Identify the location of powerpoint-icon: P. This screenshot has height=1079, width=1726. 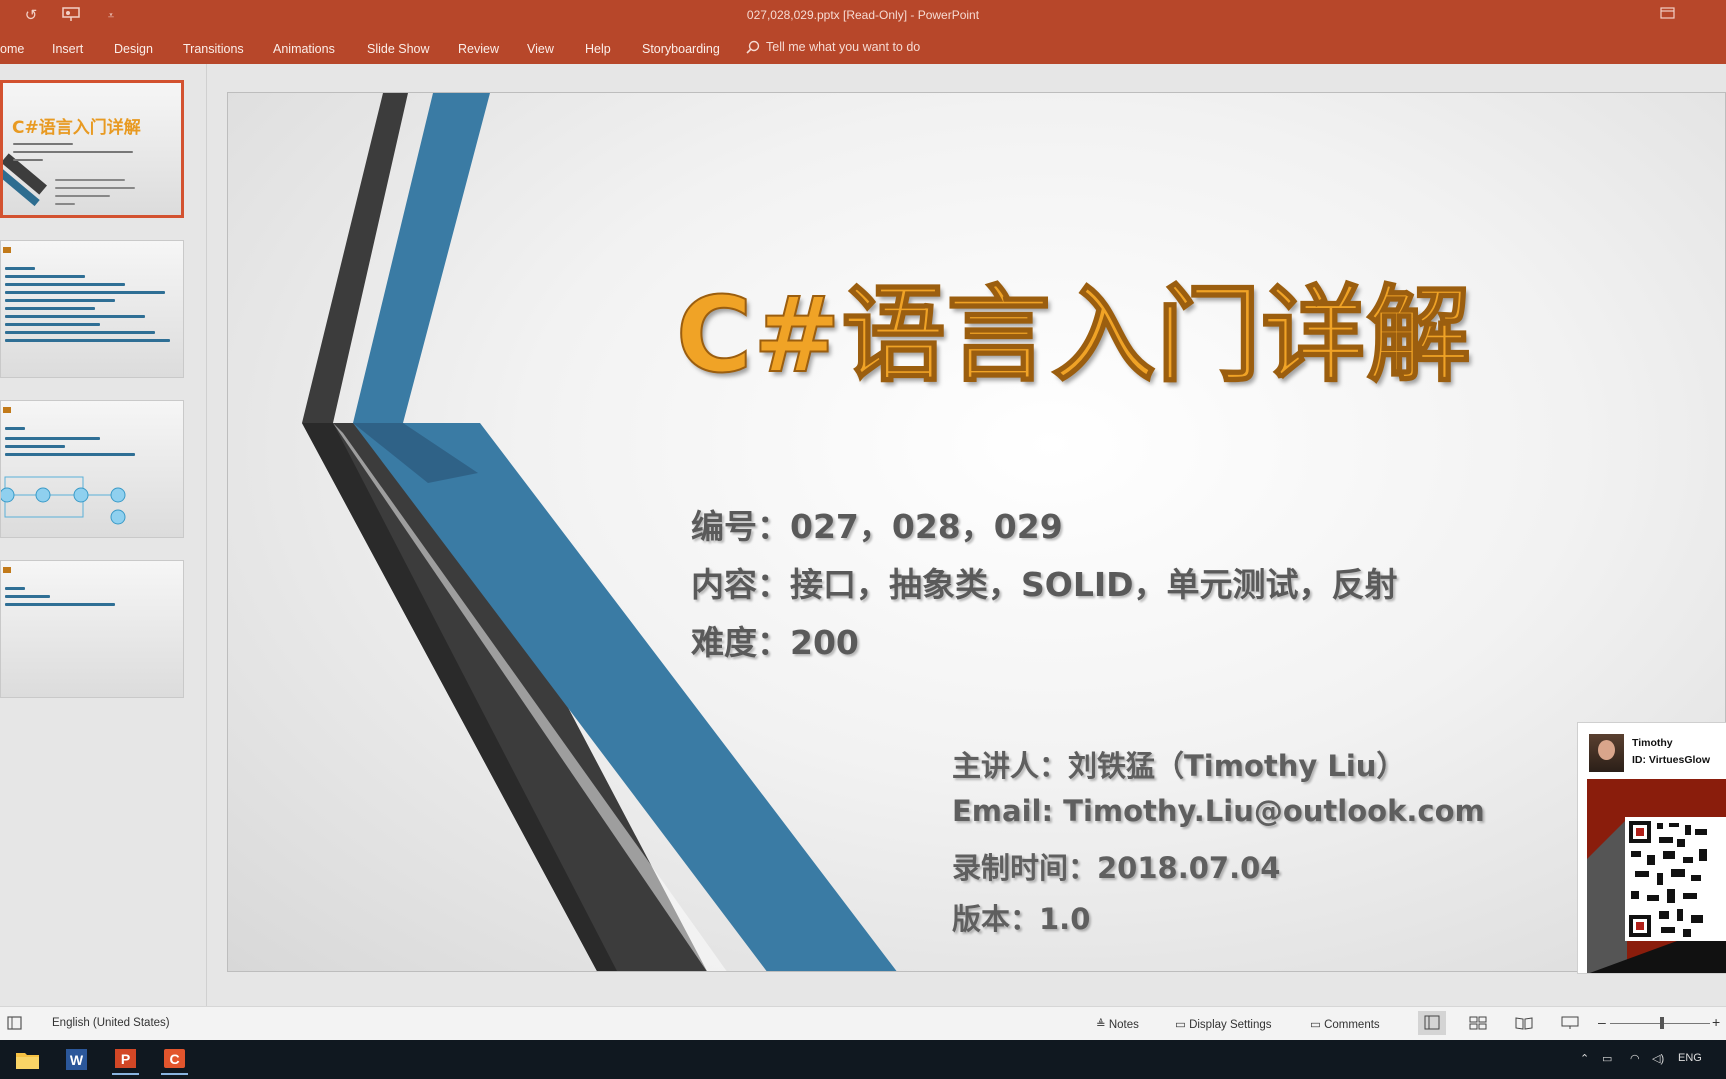
(125, 1060).